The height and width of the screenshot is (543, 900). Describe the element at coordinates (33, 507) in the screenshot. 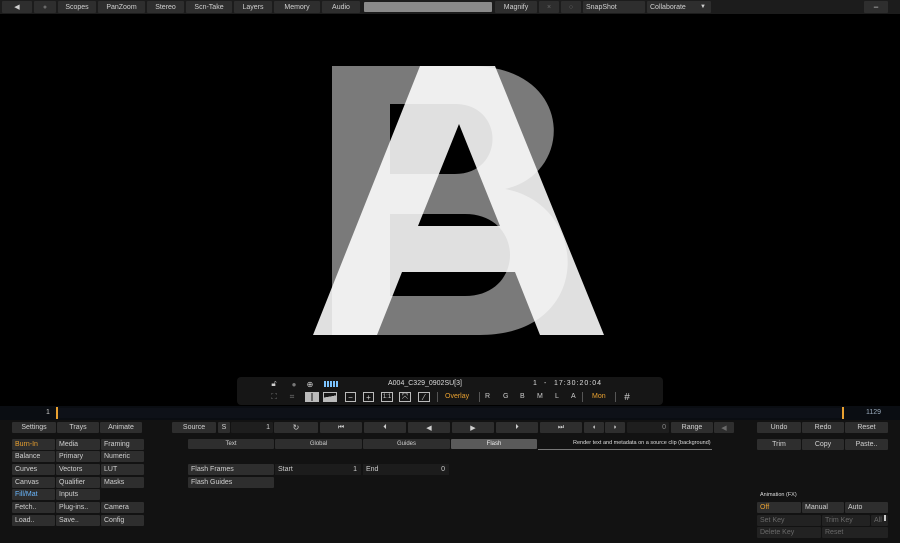

I see `menu-fetch: Fetch..` at that location.